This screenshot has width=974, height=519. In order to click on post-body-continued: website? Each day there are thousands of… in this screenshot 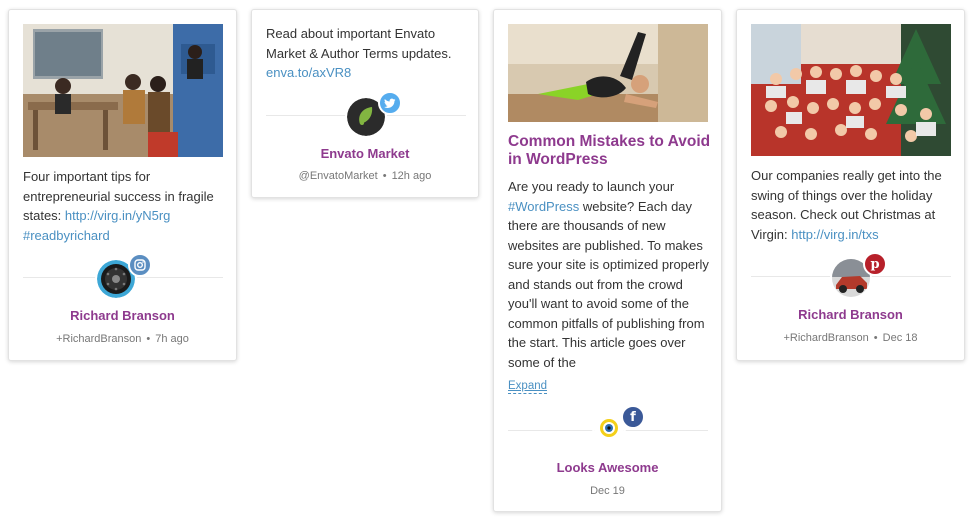, I will do `click(608, 284)`.